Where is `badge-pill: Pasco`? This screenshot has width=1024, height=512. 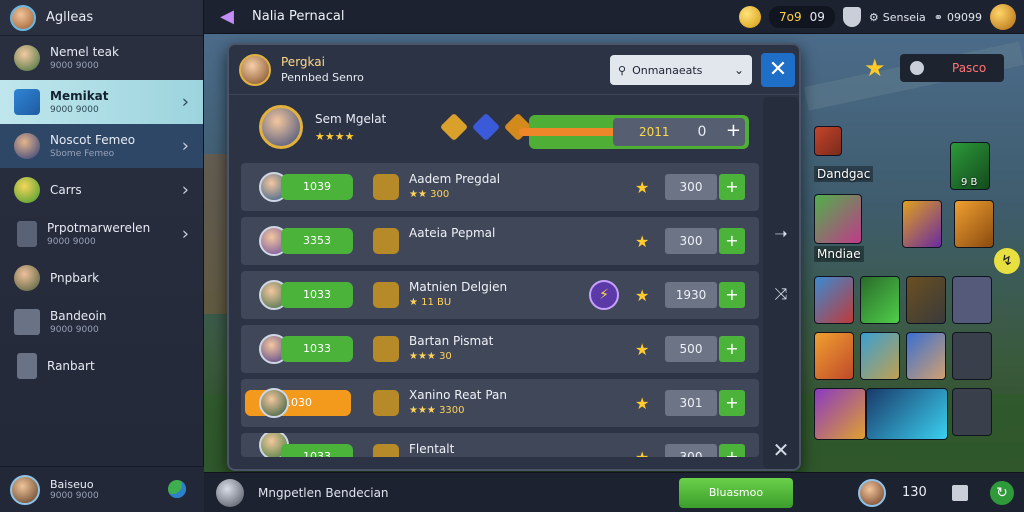
badge-pill: Pasco is located at coordinates (952, 68).